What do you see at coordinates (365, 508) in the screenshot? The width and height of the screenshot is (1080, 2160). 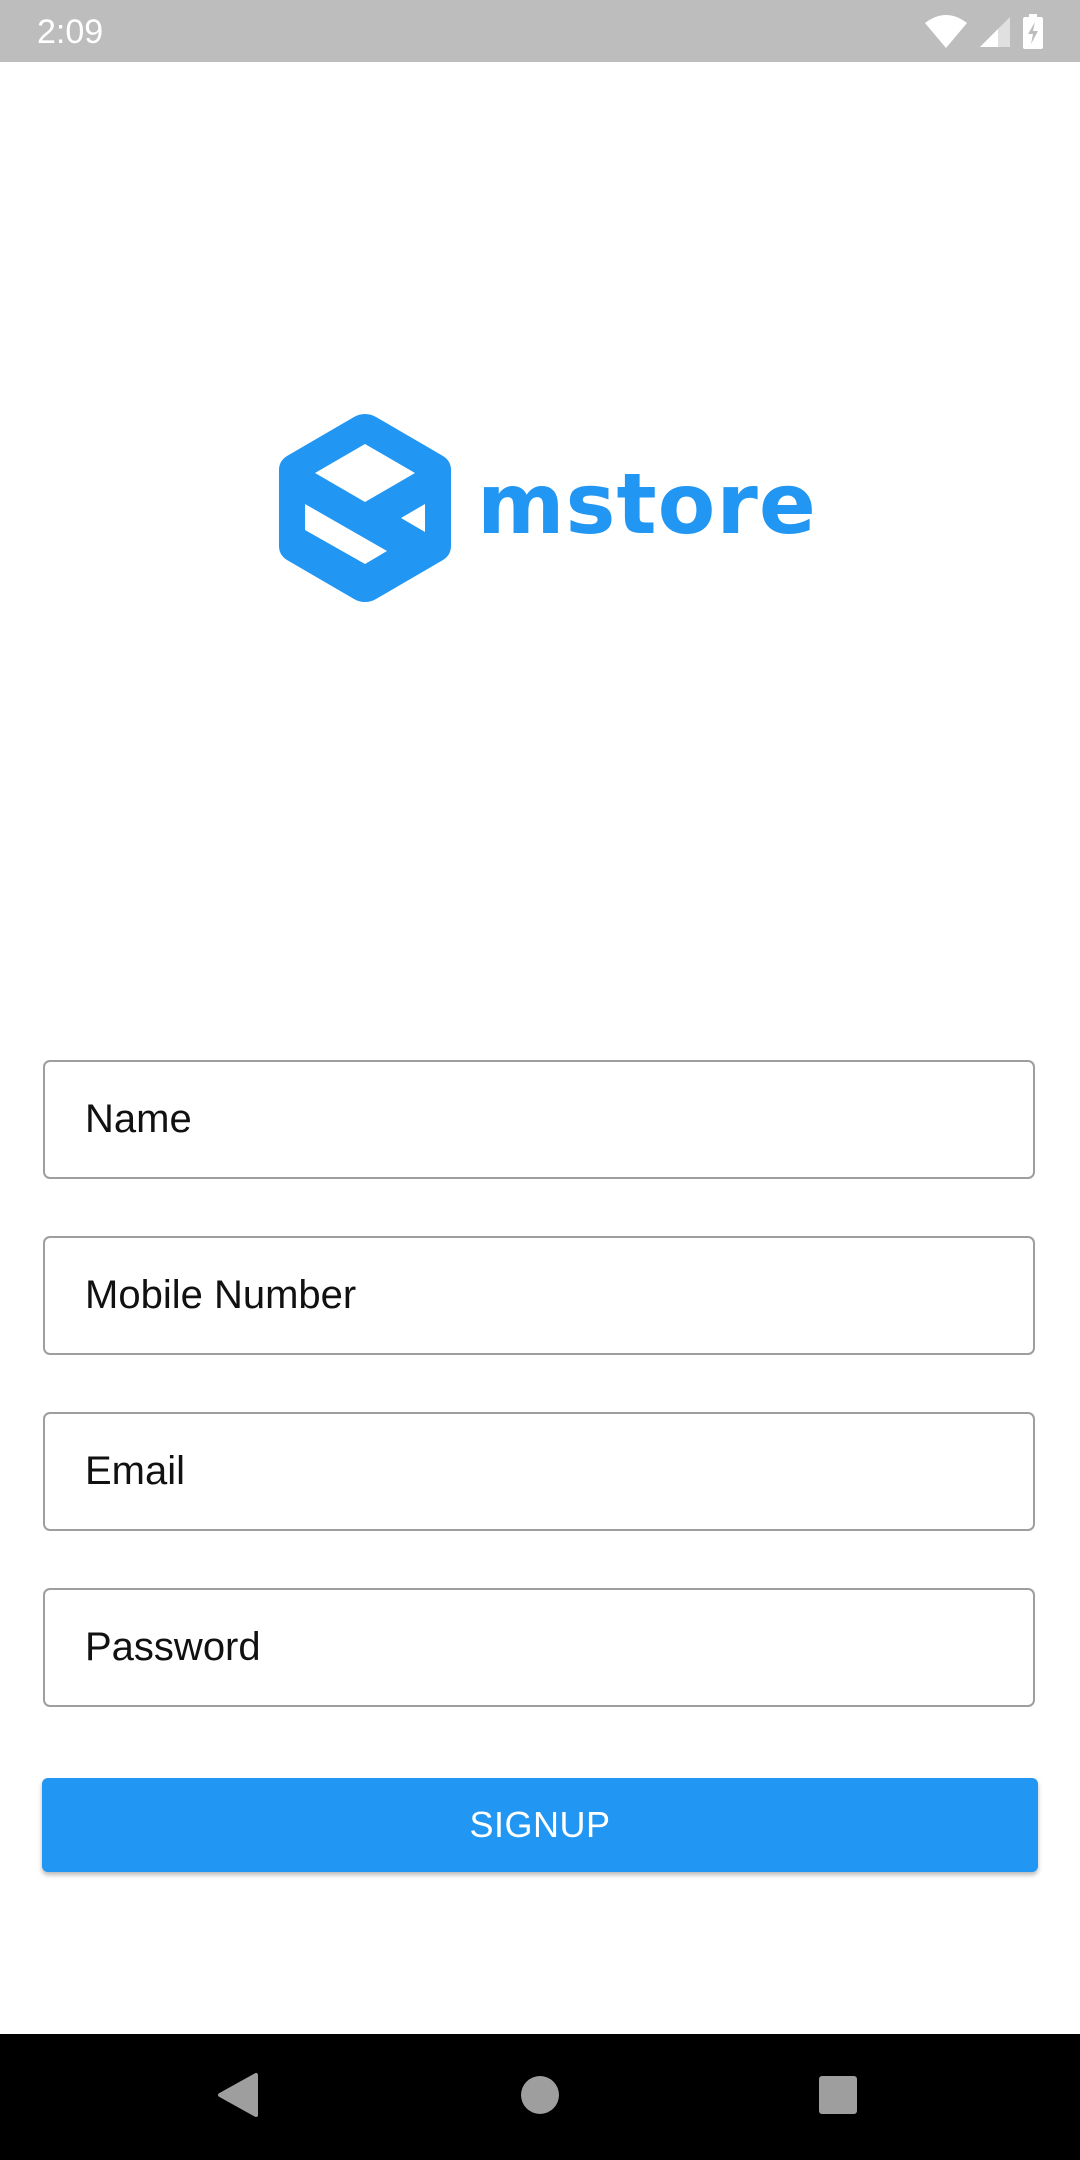 I see `mstore-hexagon-logo-icon` at bounding box center [365, 508].